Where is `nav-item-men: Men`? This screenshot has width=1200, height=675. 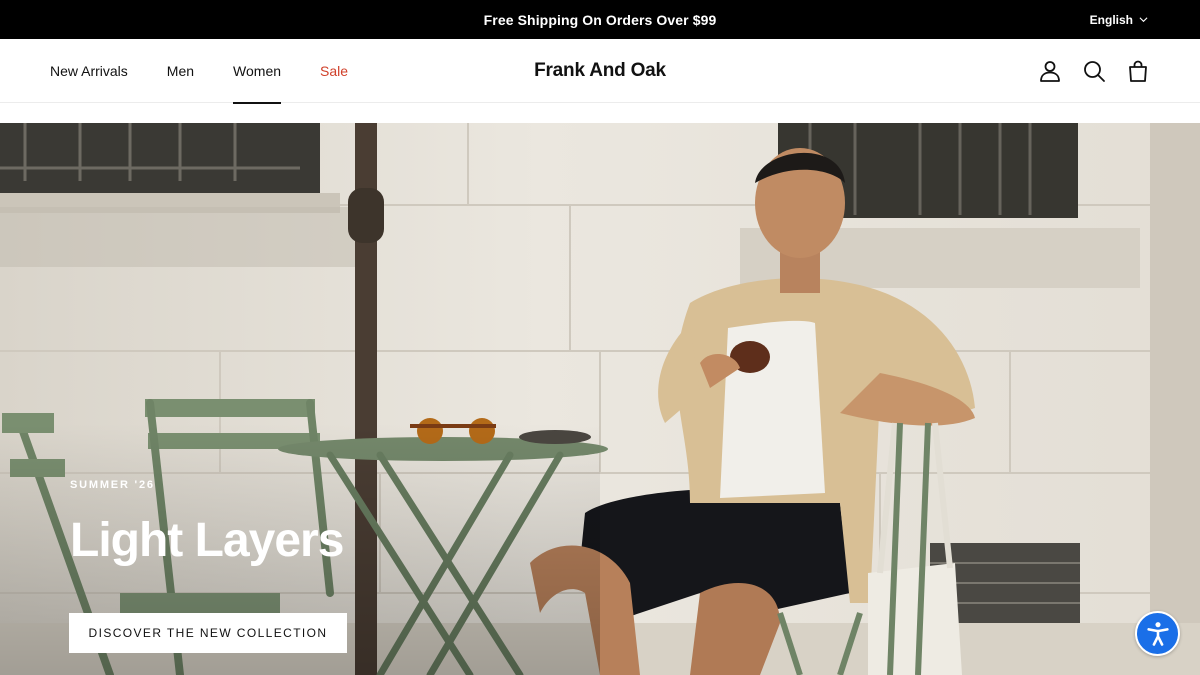 nav-item-men: Men is located at coordinates (180, 71).